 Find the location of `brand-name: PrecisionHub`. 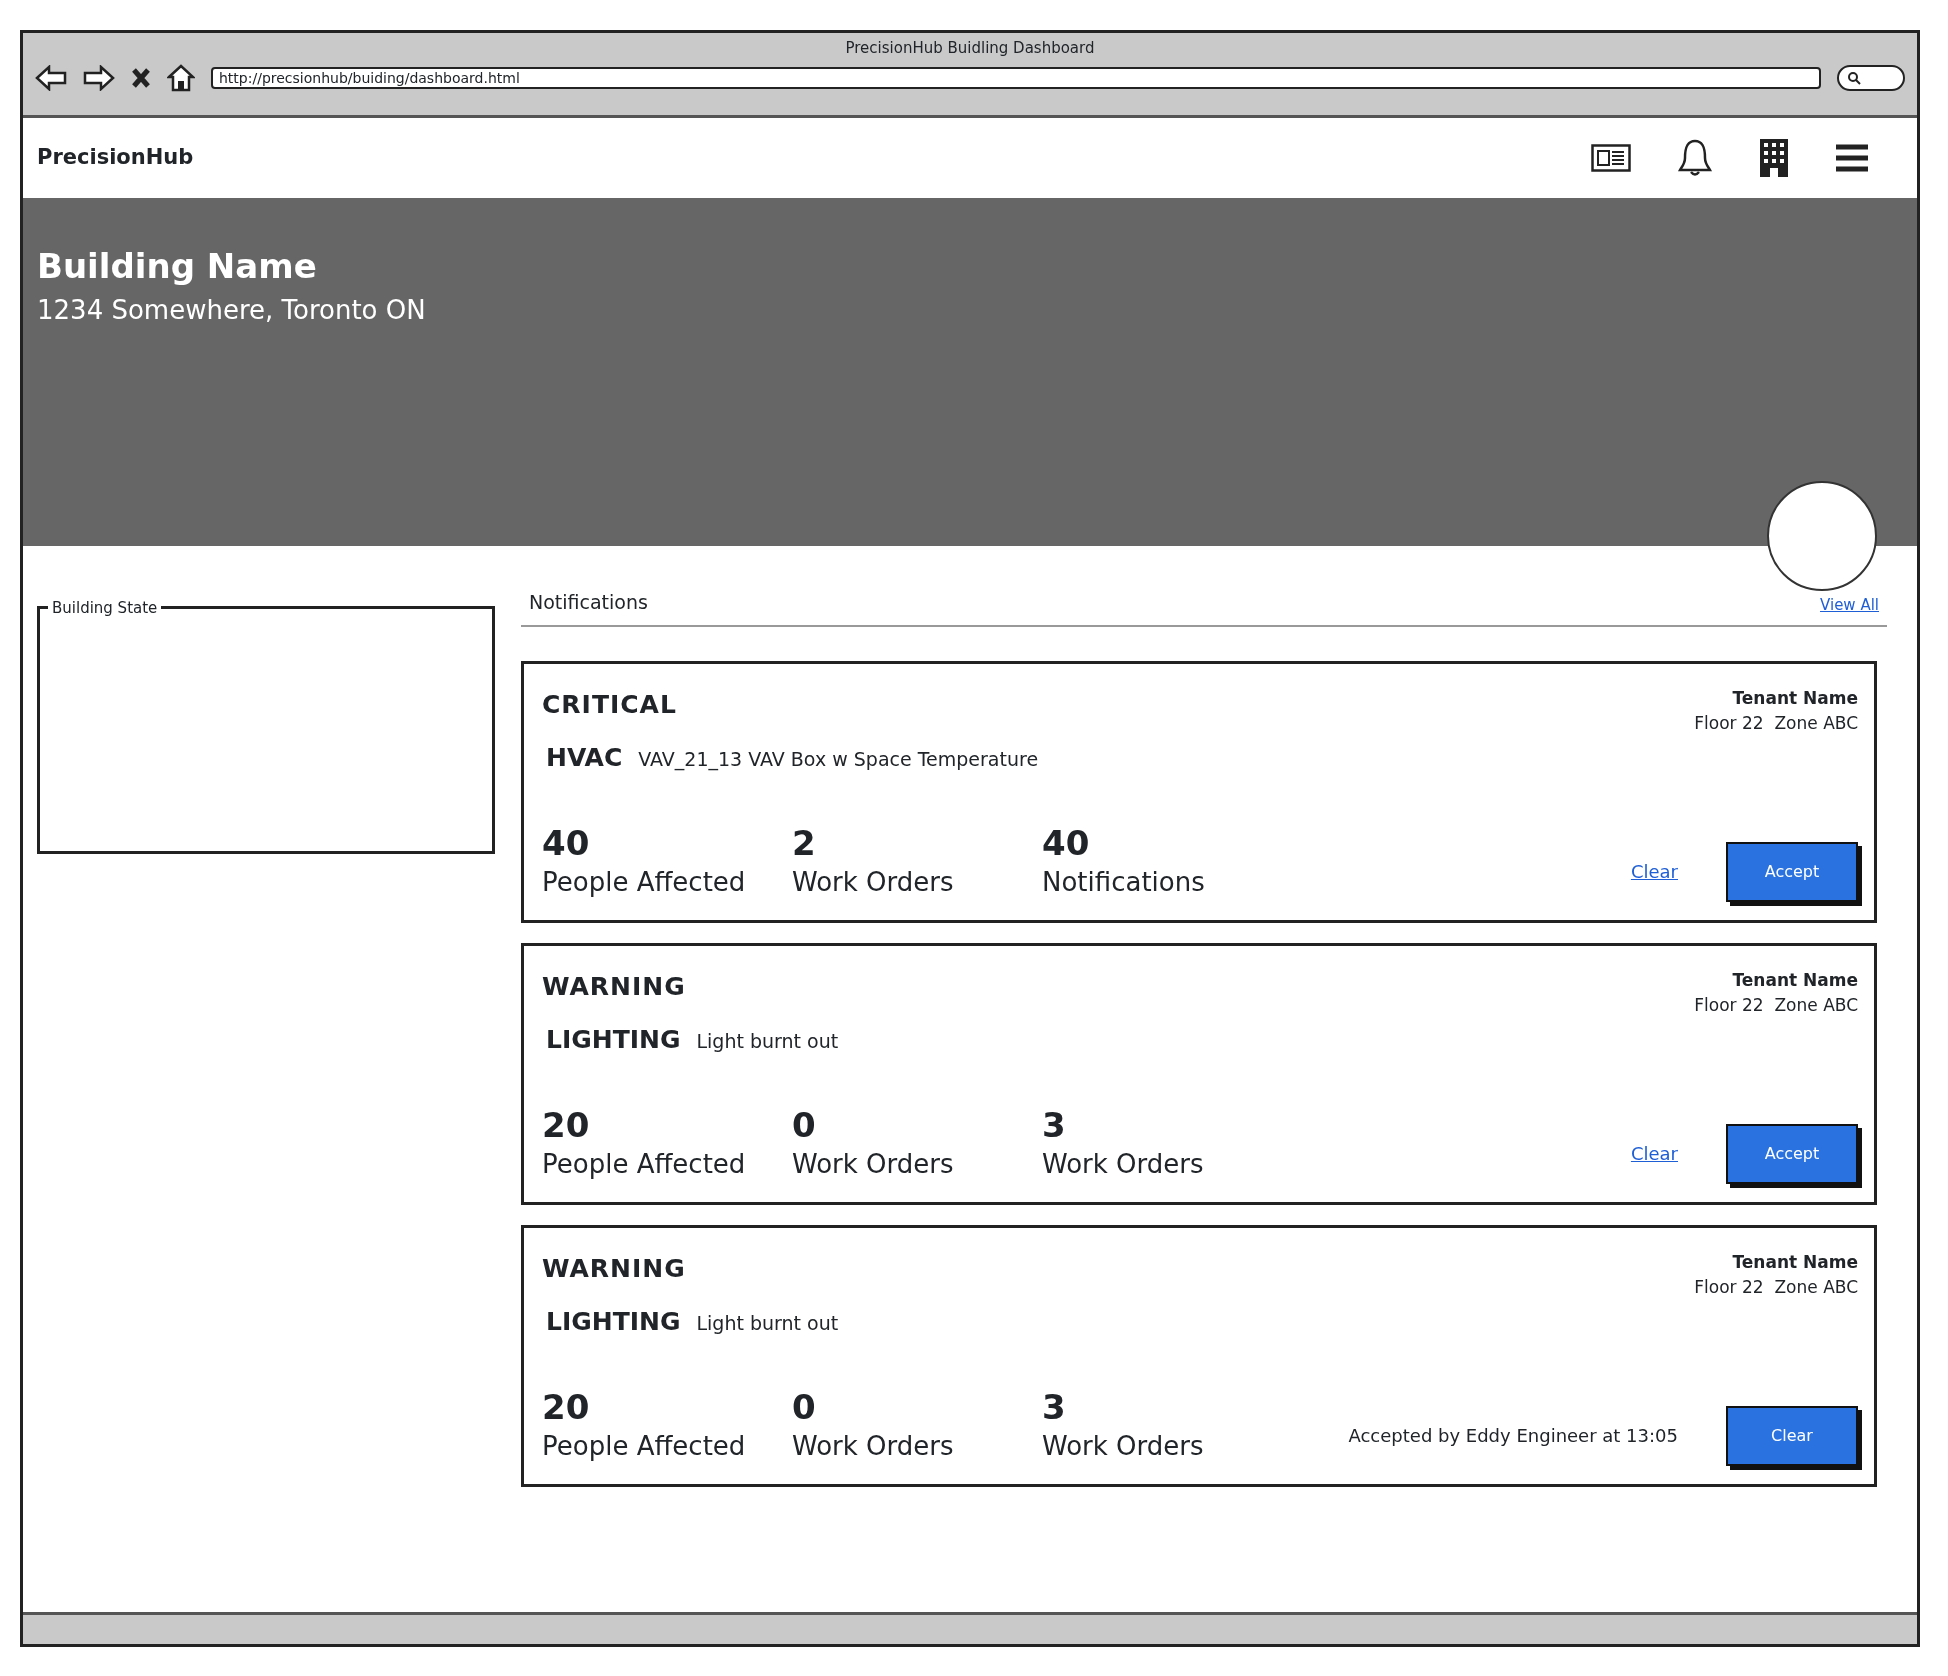

brand-name: PrecisionHub is located at coordinates (115, 158).